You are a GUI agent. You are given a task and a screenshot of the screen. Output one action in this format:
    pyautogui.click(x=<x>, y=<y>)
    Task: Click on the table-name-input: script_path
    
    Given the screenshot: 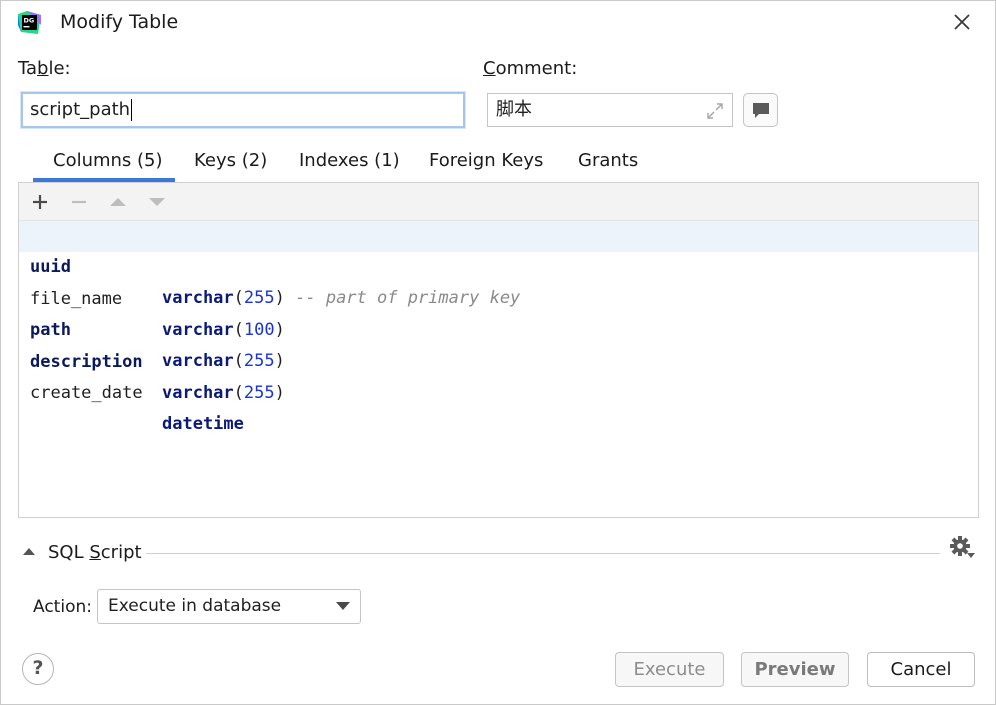 What is the action you would take?
    pyautogui.click(x=243, y=110)
    